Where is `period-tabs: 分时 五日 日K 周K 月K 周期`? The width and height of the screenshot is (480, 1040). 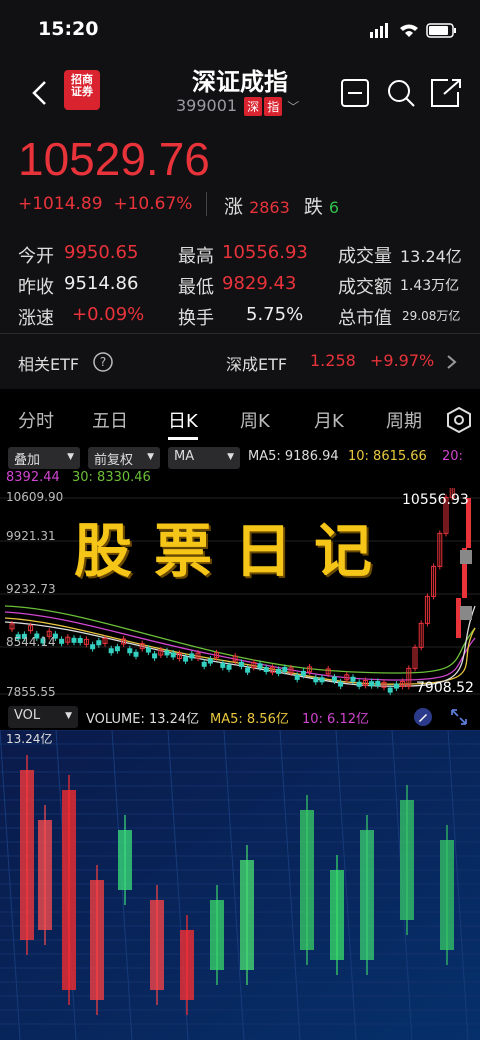 period-tabs: 分时 五日 日K 周K 月K 周期 is located at coordinates (240, 420).